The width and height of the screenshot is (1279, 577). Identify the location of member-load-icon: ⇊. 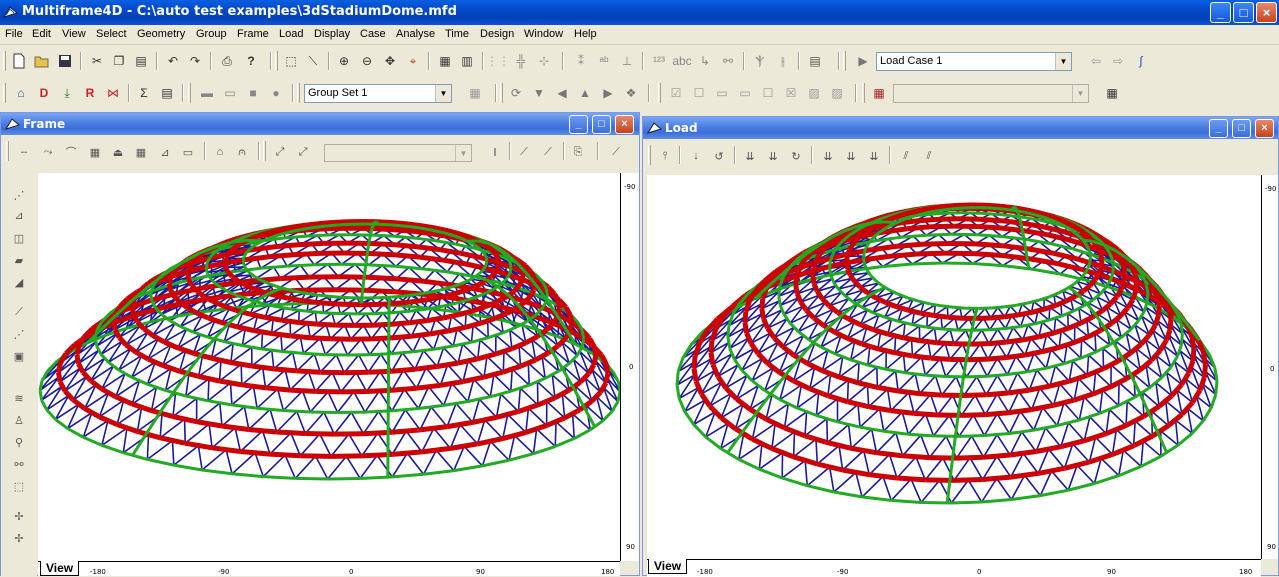
(750, 156).